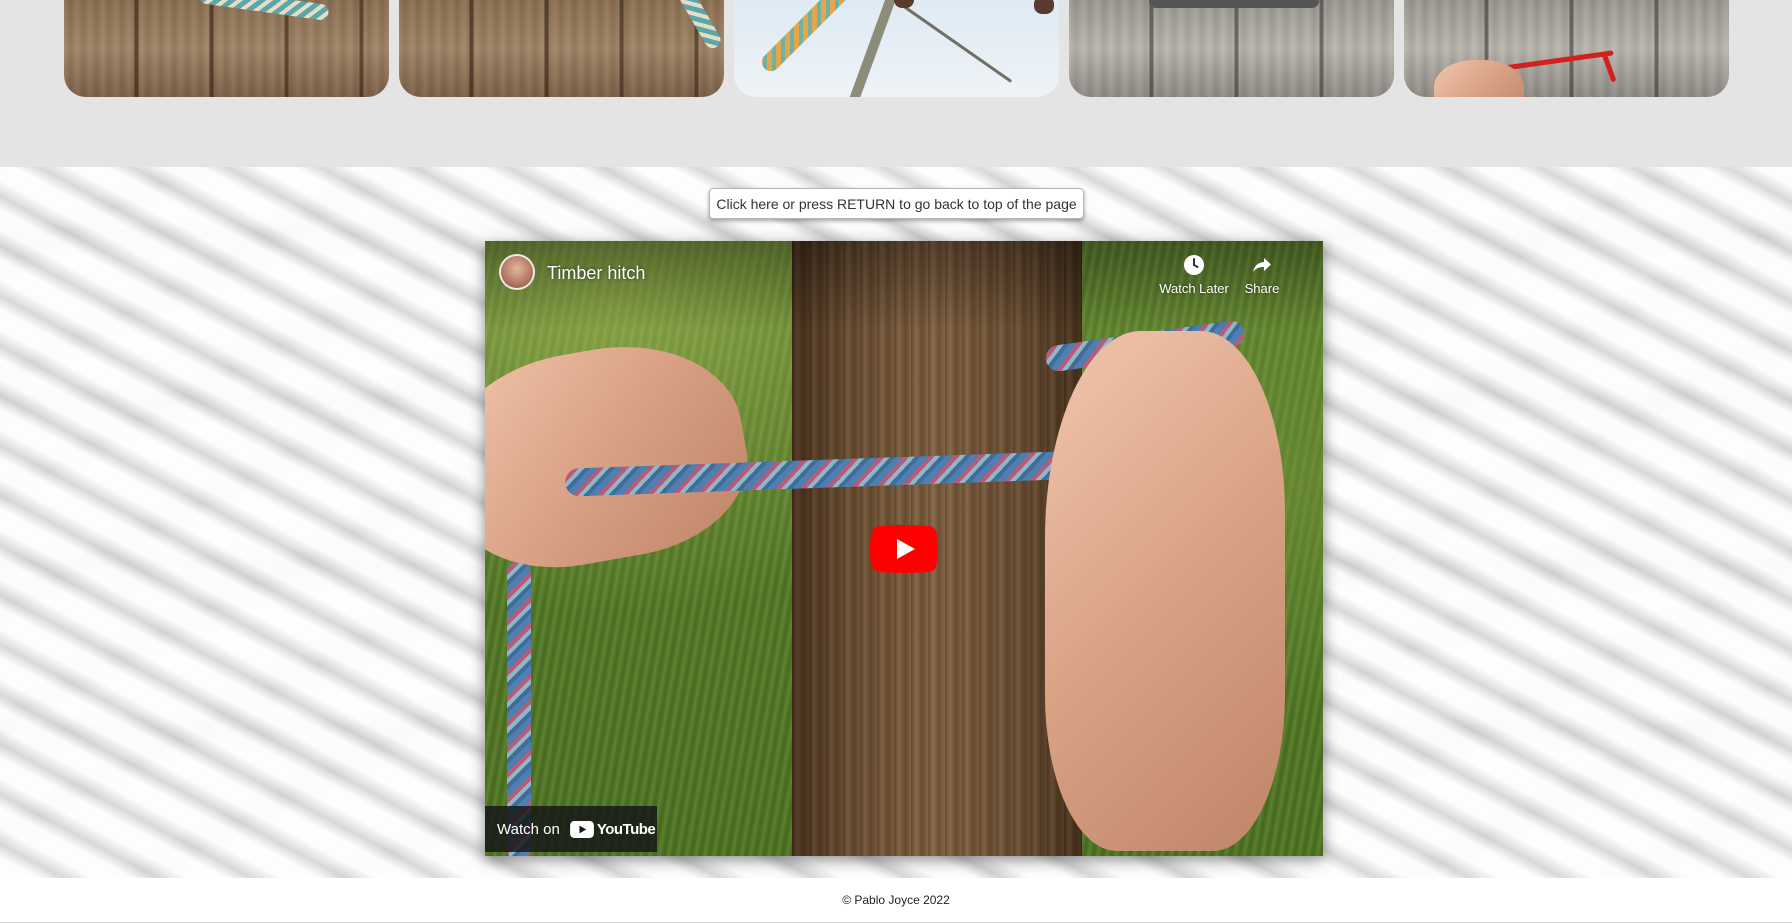 The image size is (1792, 924). What do you see at coordinates (1194, 288) in the screenshot?
I see `watch-later-label: Watch Later` at bounding box center [1194, 288].